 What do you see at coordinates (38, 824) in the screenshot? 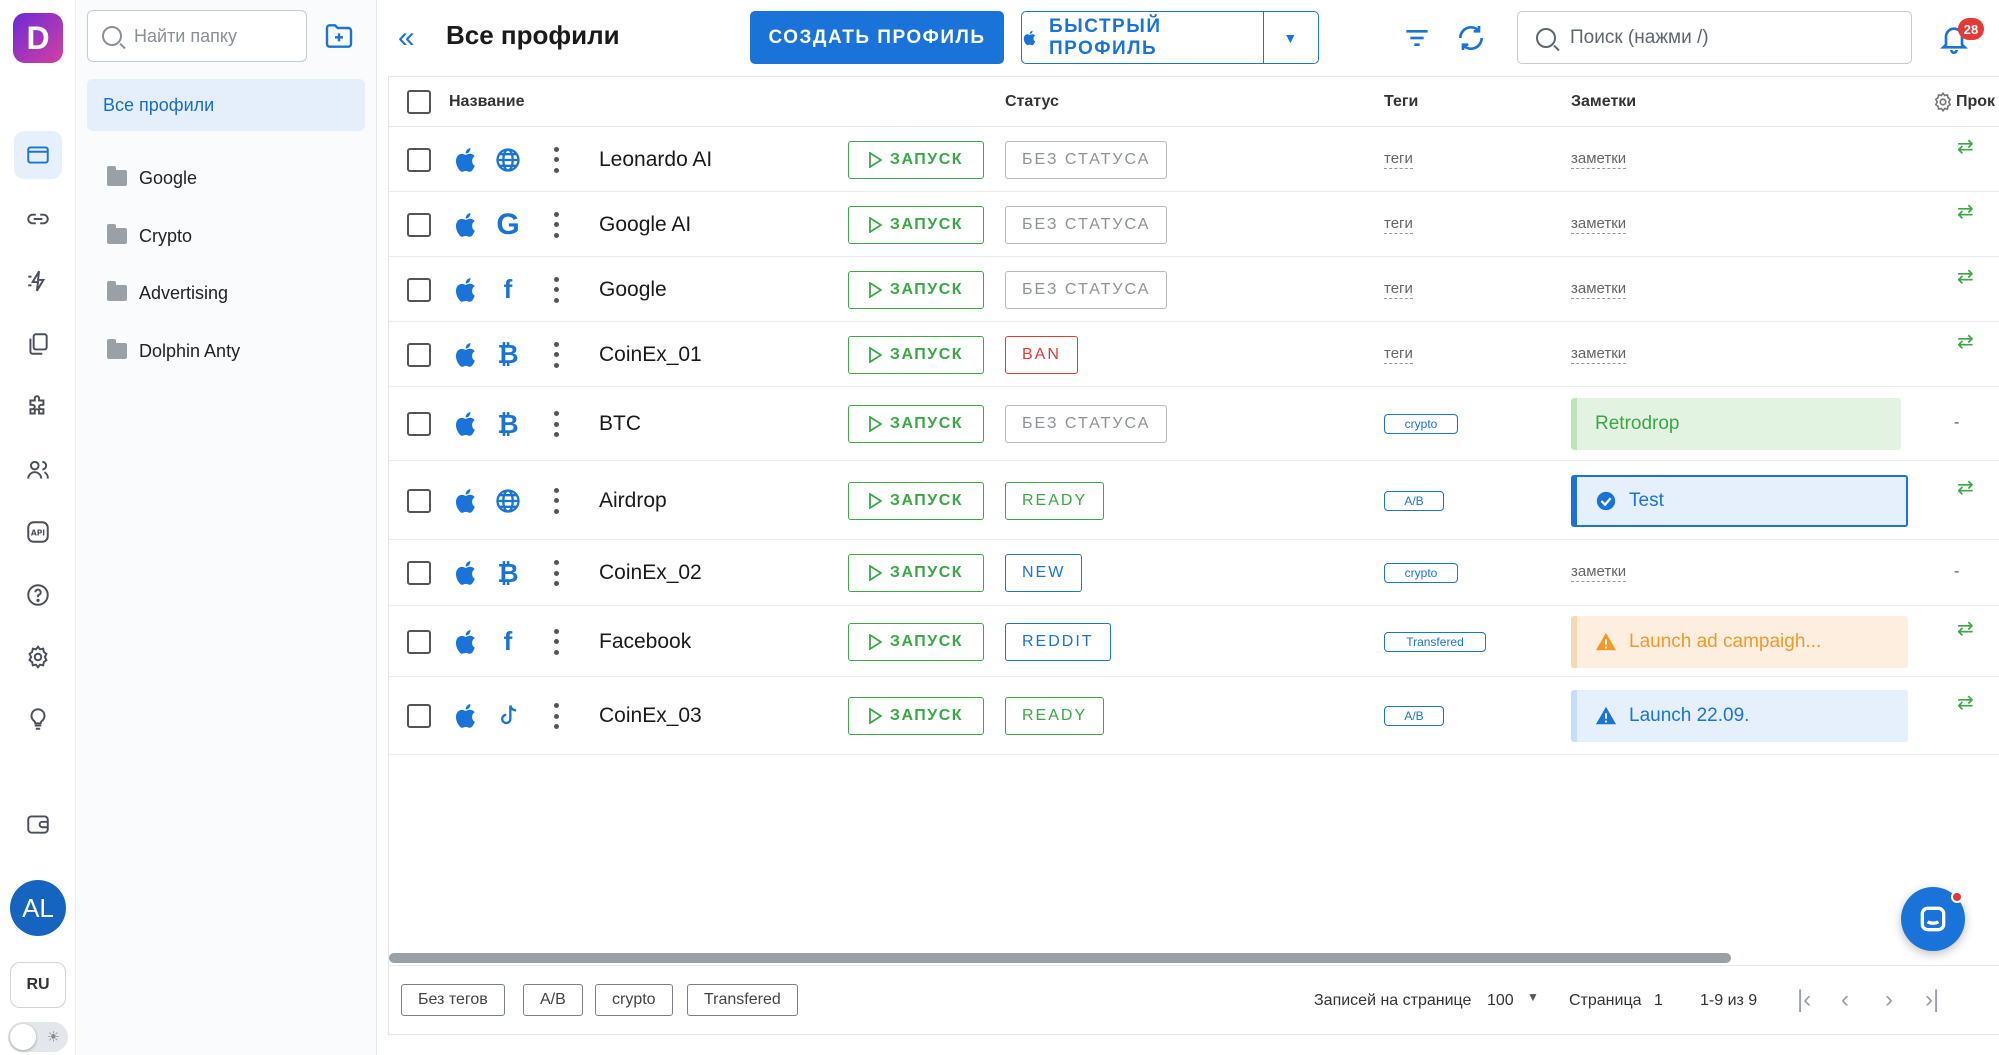
I see `wallet-icon` at bounding box center [38, 824].